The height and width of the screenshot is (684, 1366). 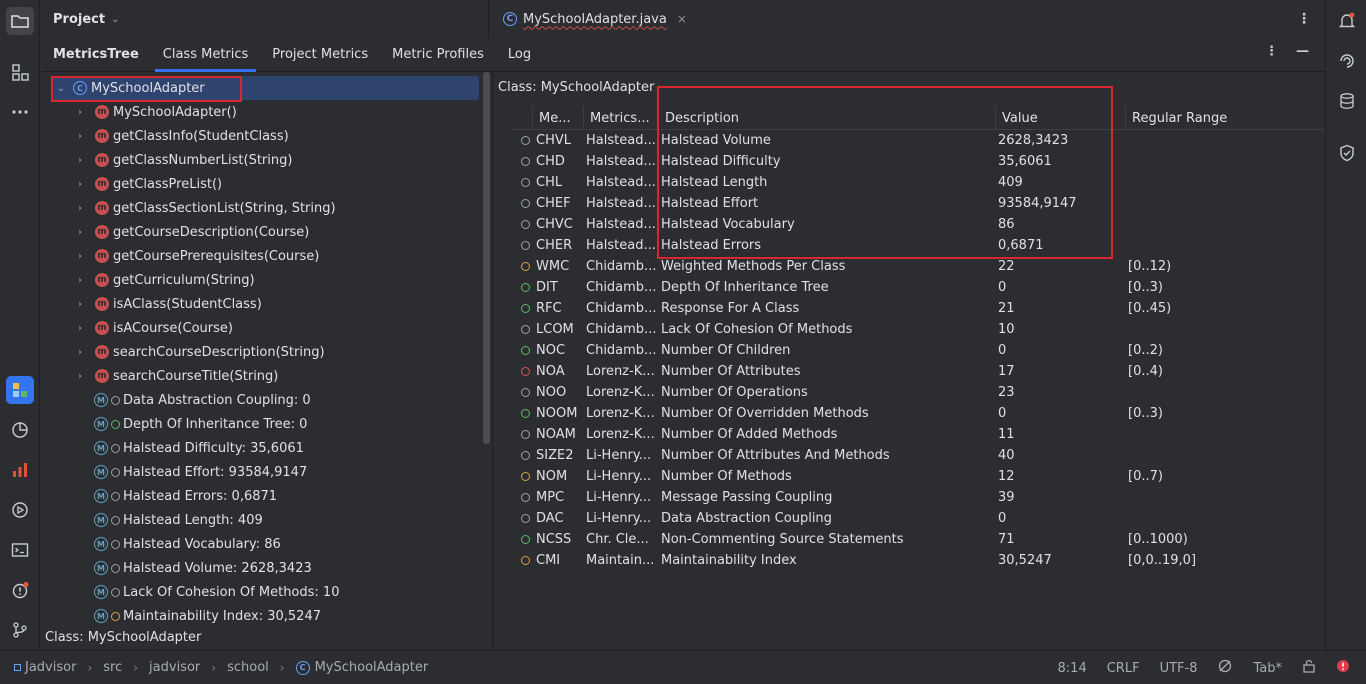 What do you see at coordinates (206, 55) in the screenshot?
I see `tab-class-metrics: Class Metrics` at bounding box center [206, 55].